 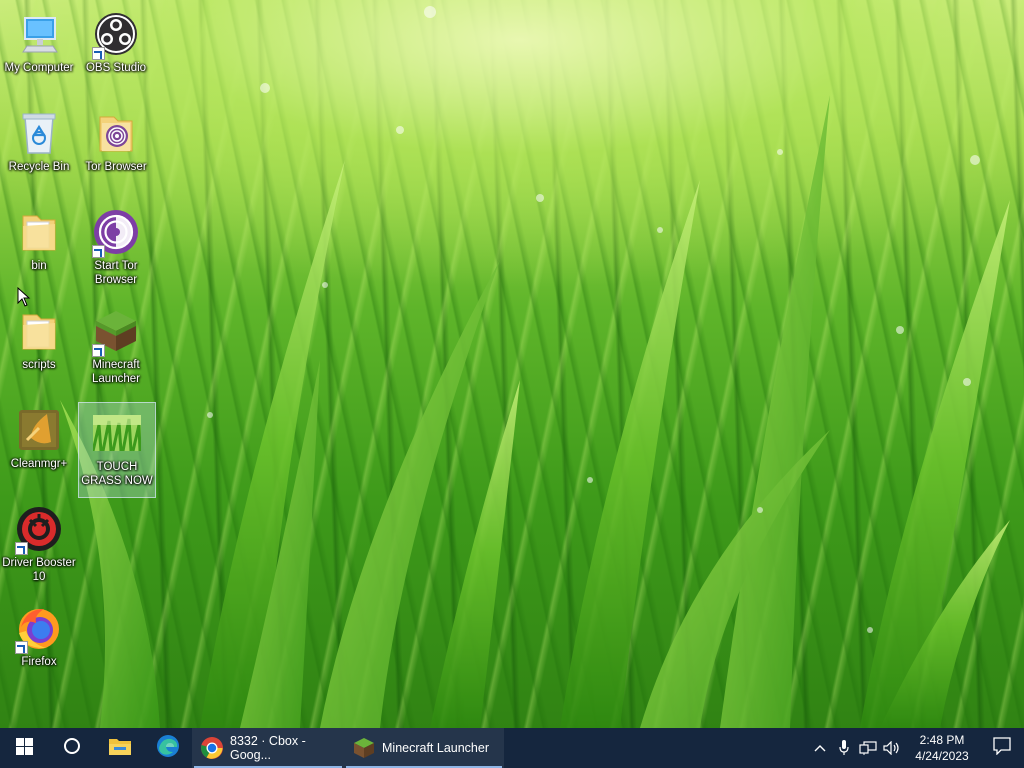 I want to click on clock: 2:48 PM 4/24/2023, so click(x=942, y=748).